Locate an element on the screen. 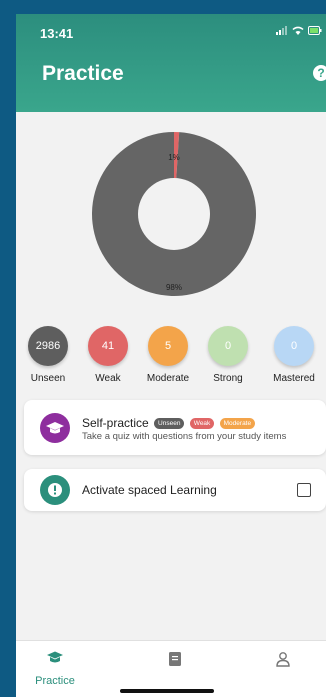 The image size is (326, 697). progress-donut-chart: 1% 98% is located at coordinates (174, 214).